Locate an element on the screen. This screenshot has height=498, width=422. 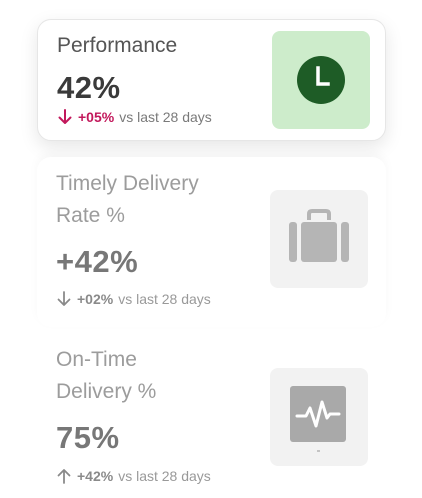
delta-percent: +02% is located at coordinates (95, 299).